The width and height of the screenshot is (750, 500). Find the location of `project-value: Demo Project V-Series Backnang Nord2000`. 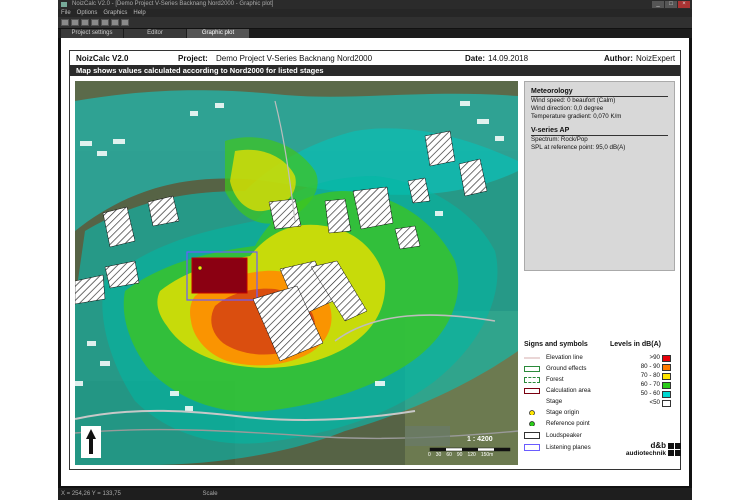

project-value: Demo Project V-Series Backnang Nord2000 is located at coordinates (294, 58).